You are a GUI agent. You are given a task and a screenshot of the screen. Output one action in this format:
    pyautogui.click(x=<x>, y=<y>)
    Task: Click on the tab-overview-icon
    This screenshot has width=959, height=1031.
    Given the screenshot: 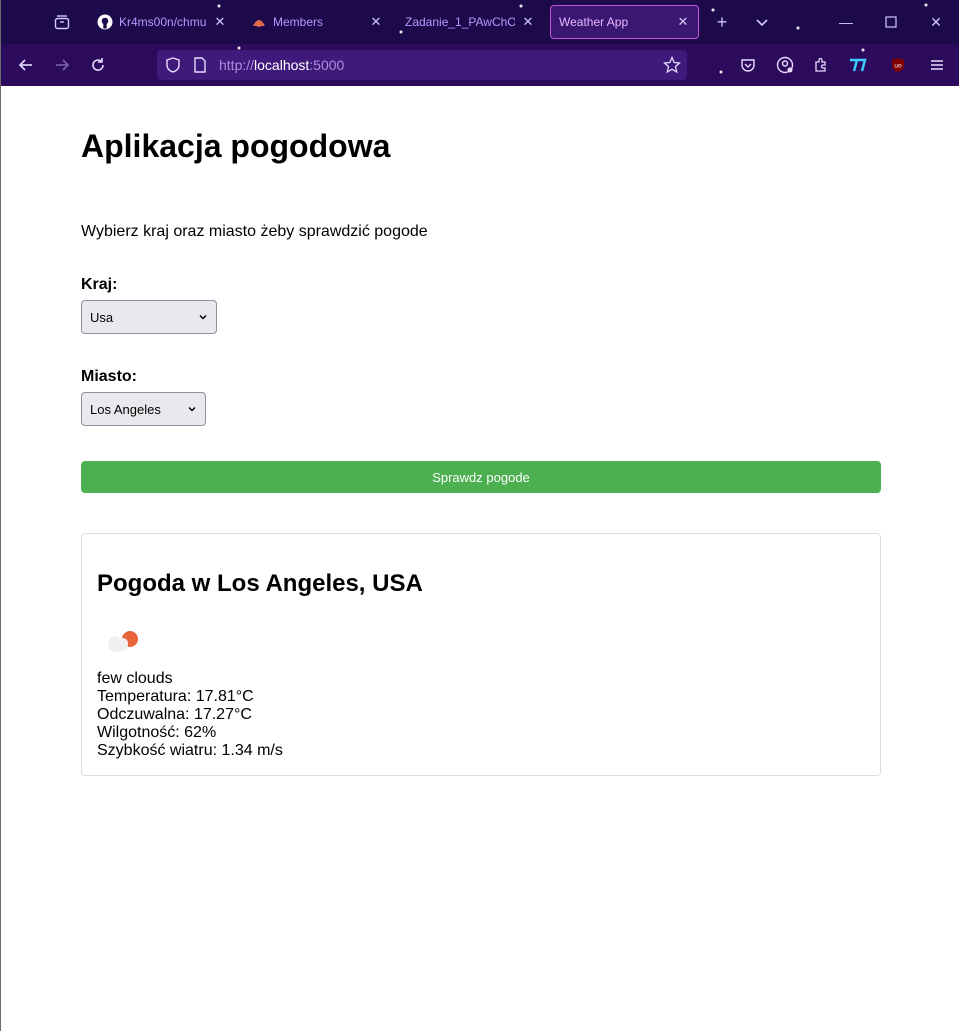 What is the action you would take?
    pyautogui.click(x=62, y=22)
    